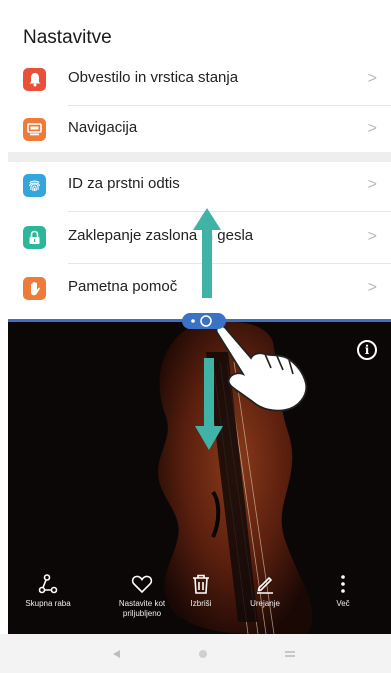 The image size is (391, 673). I want to click on settings-item-notifications: Obvestilo in vrstica stanja >, so click(199, 81).